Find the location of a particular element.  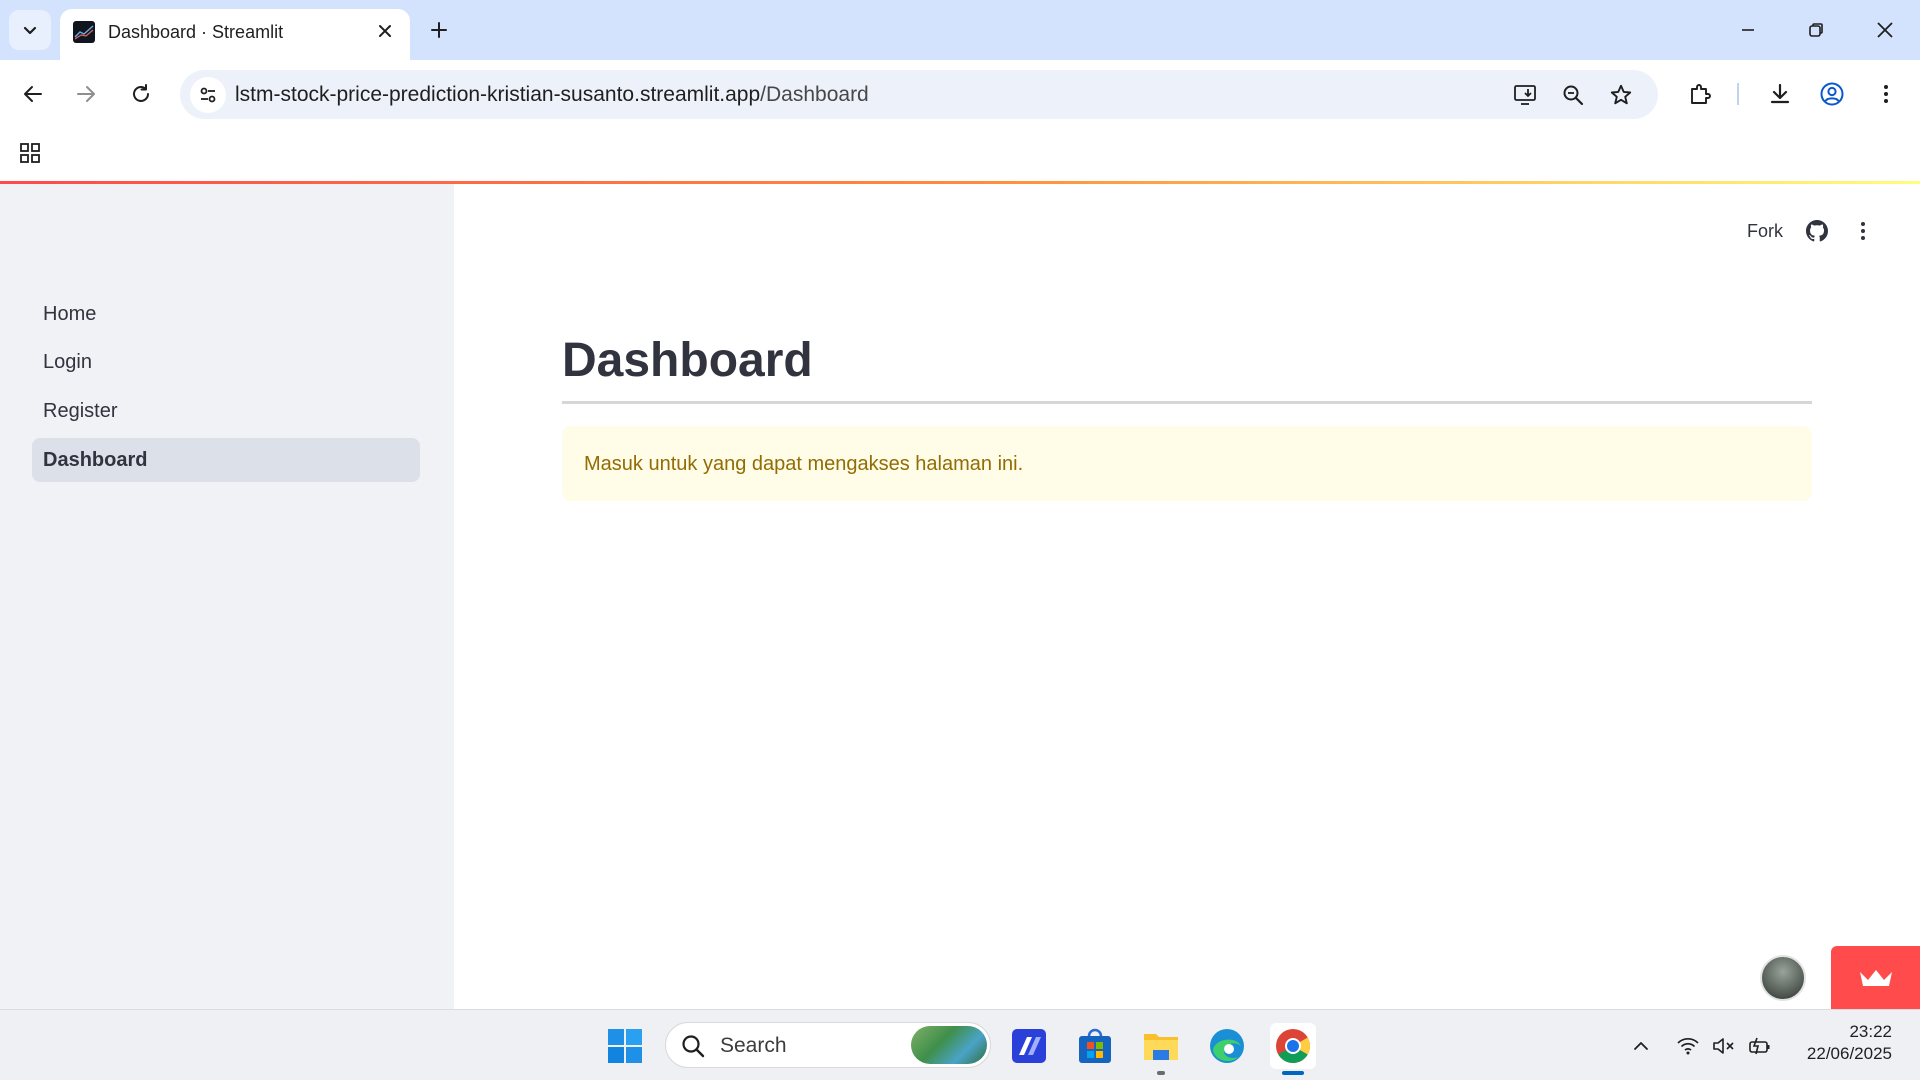

browser-title-bar: Dashboard · Streamlit is located at coordinates (960, 30).